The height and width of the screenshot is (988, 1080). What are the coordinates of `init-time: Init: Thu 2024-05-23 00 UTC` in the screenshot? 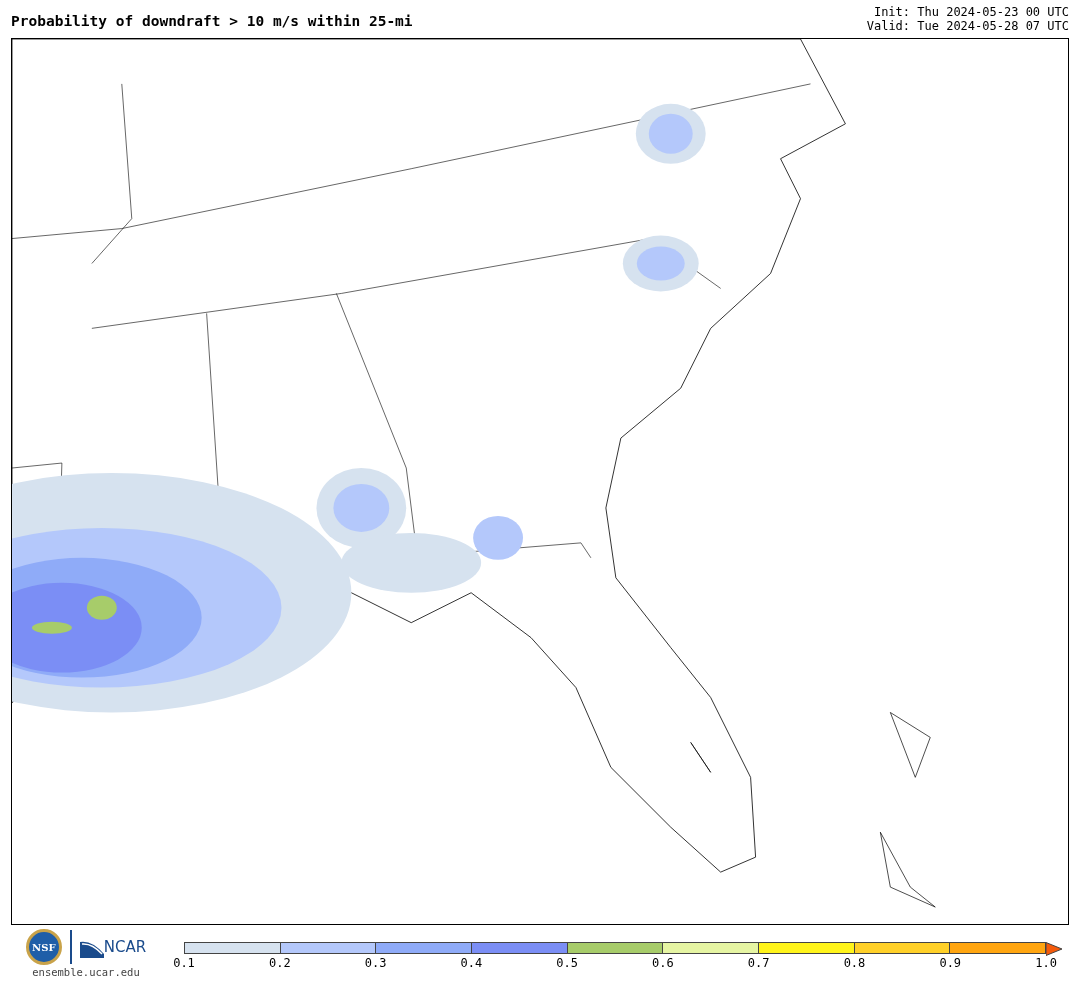 It's located at (970, 12).